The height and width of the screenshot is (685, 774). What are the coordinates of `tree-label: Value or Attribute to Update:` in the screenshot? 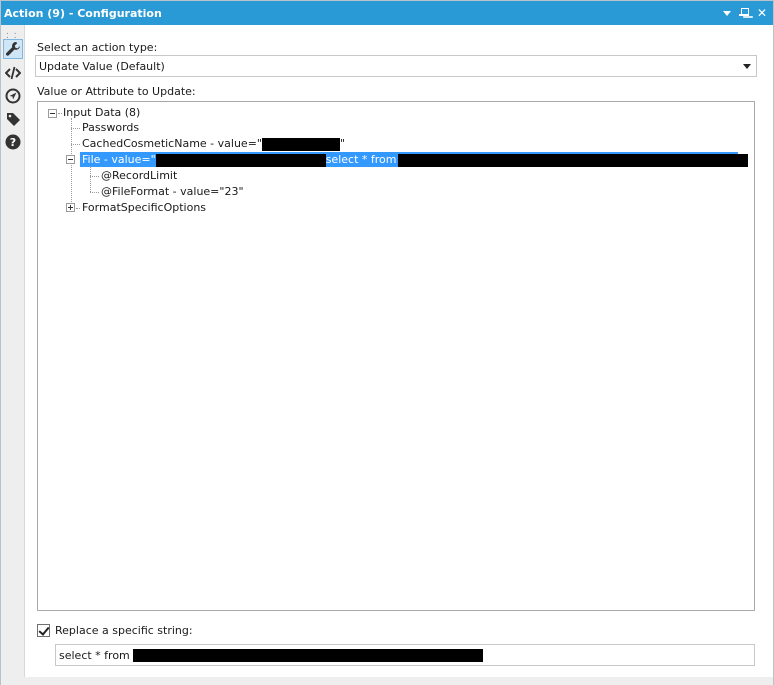 It's located at (116, 91).